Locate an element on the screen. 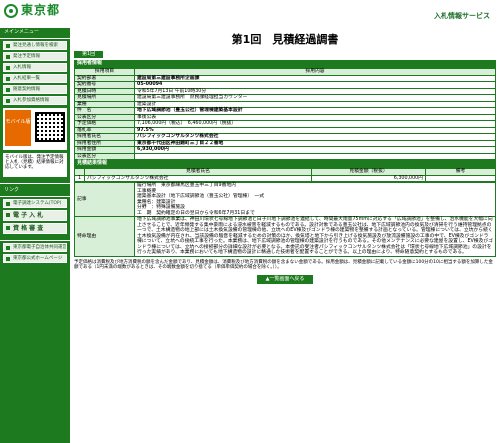 This screenshot has height=443, width=500. logo-text: 東京都 is located at coordinates (41, 10).